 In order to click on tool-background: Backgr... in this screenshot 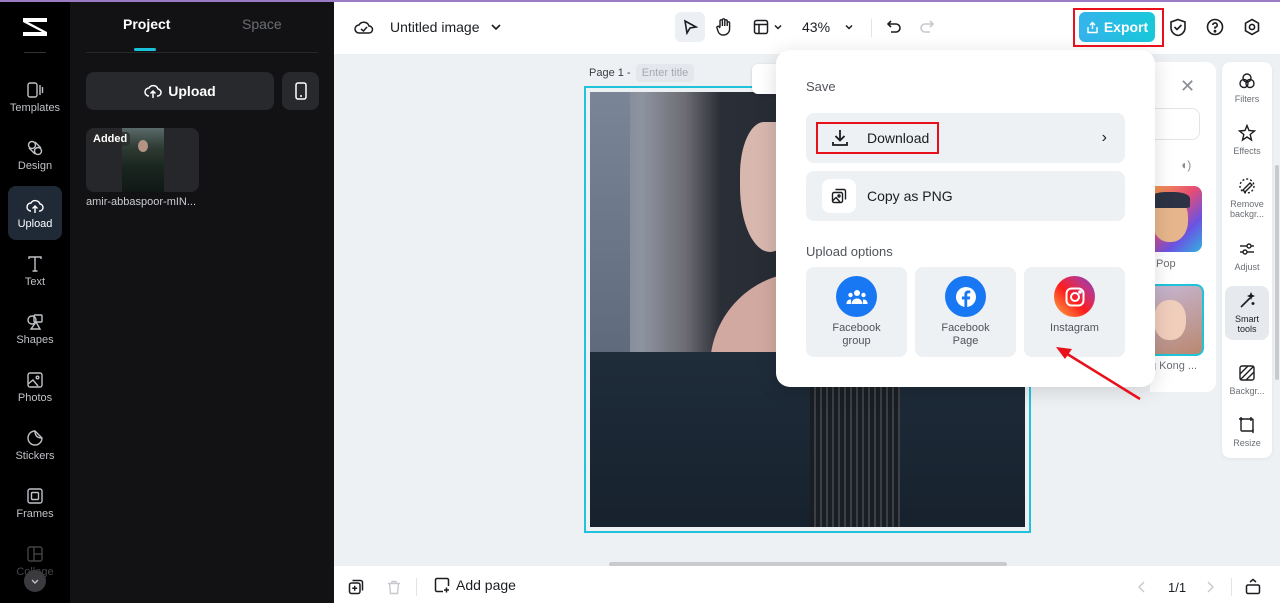, I will do `click(1247, 380)`.